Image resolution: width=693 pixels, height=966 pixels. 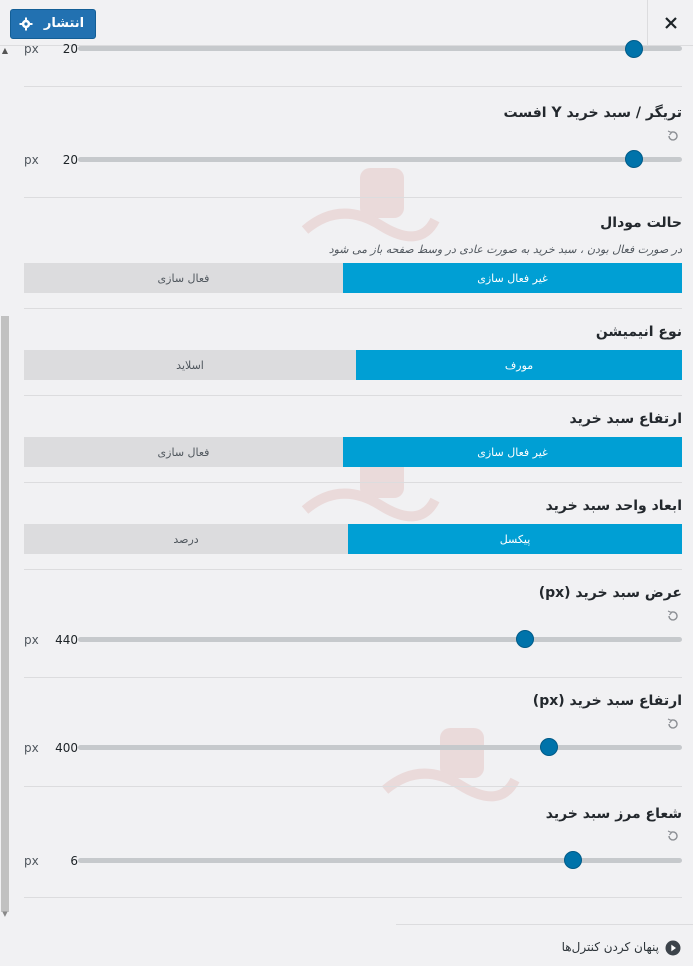 What do you see at coordinates (607, 701) in the screenshot?
I see `section-title: ارتفاع سبد خرید (px)` at bounding box center [607, 701].